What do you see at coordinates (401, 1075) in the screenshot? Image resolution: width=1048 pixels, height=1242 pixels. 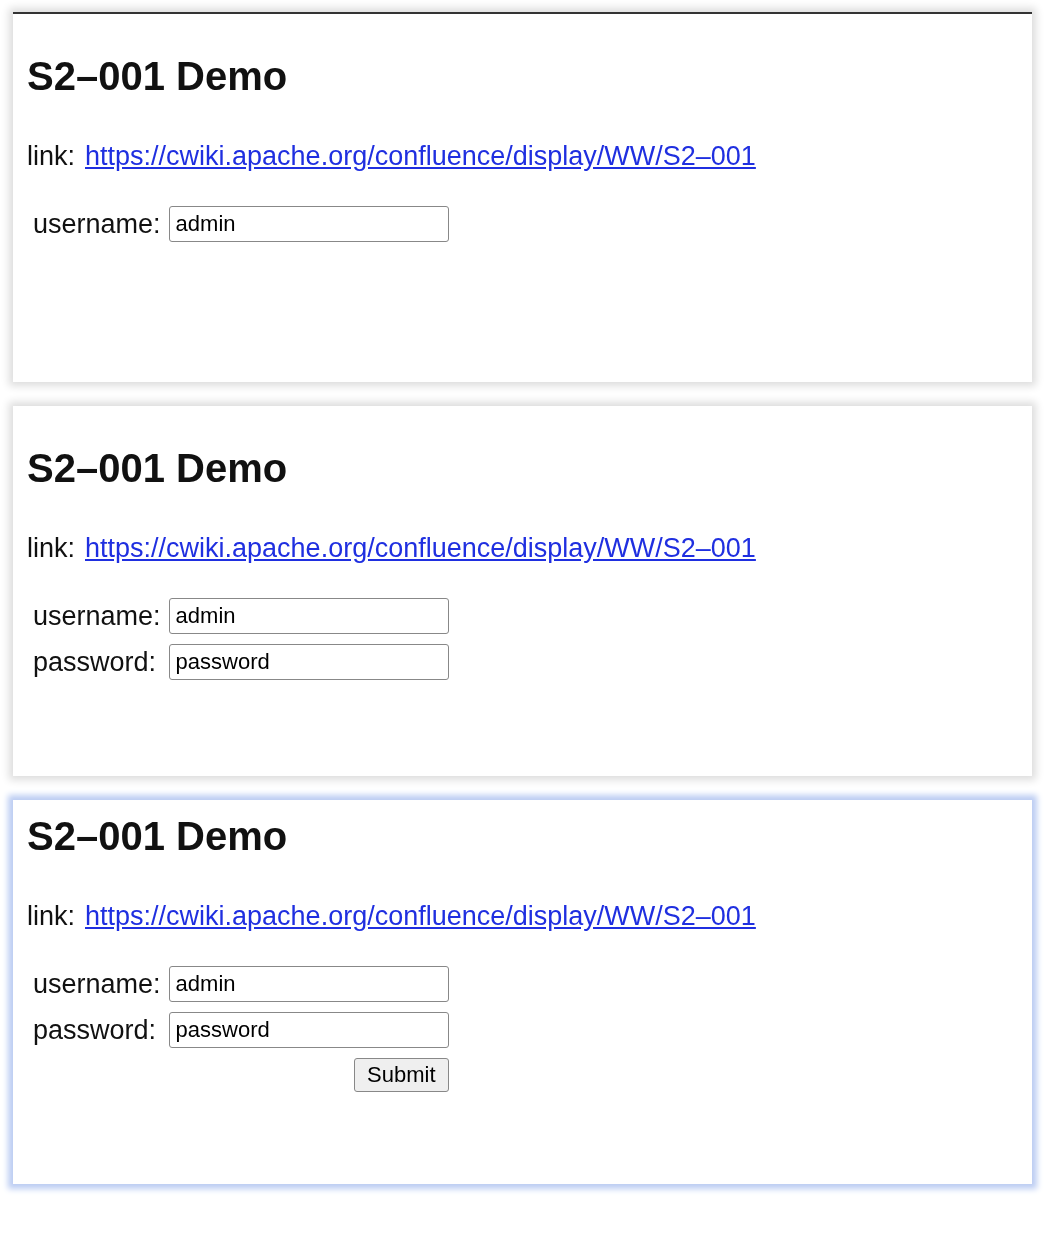 I see `submit-button: Submit` at bounding box center [401, 1075].